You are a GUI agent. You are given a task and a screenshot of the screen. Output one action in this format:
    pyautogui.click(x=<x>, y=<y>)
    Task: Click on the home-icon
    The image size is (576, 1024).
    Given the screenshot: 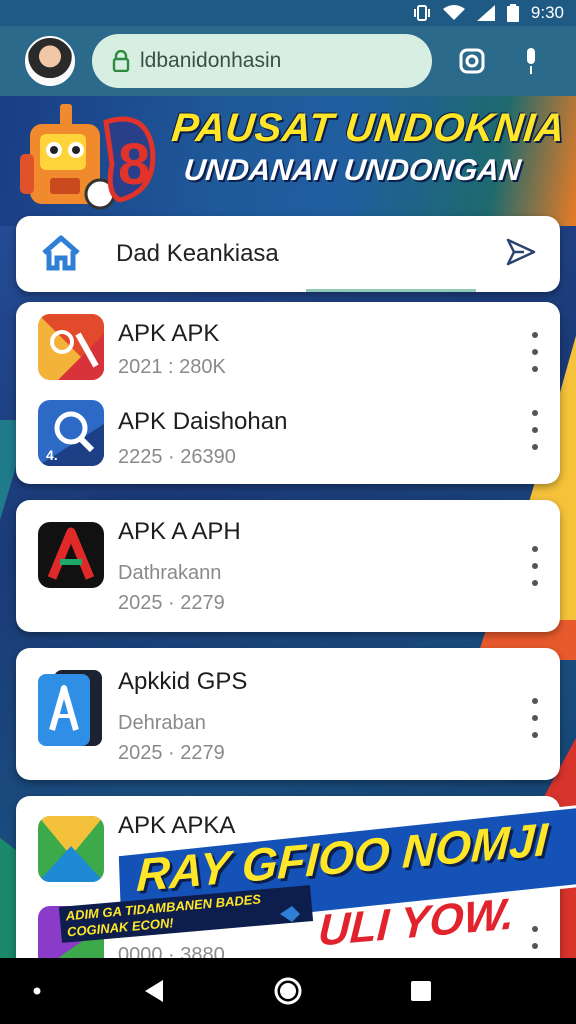 What is the action you would take?
    pyautogui.click(x=61, y=253)
    